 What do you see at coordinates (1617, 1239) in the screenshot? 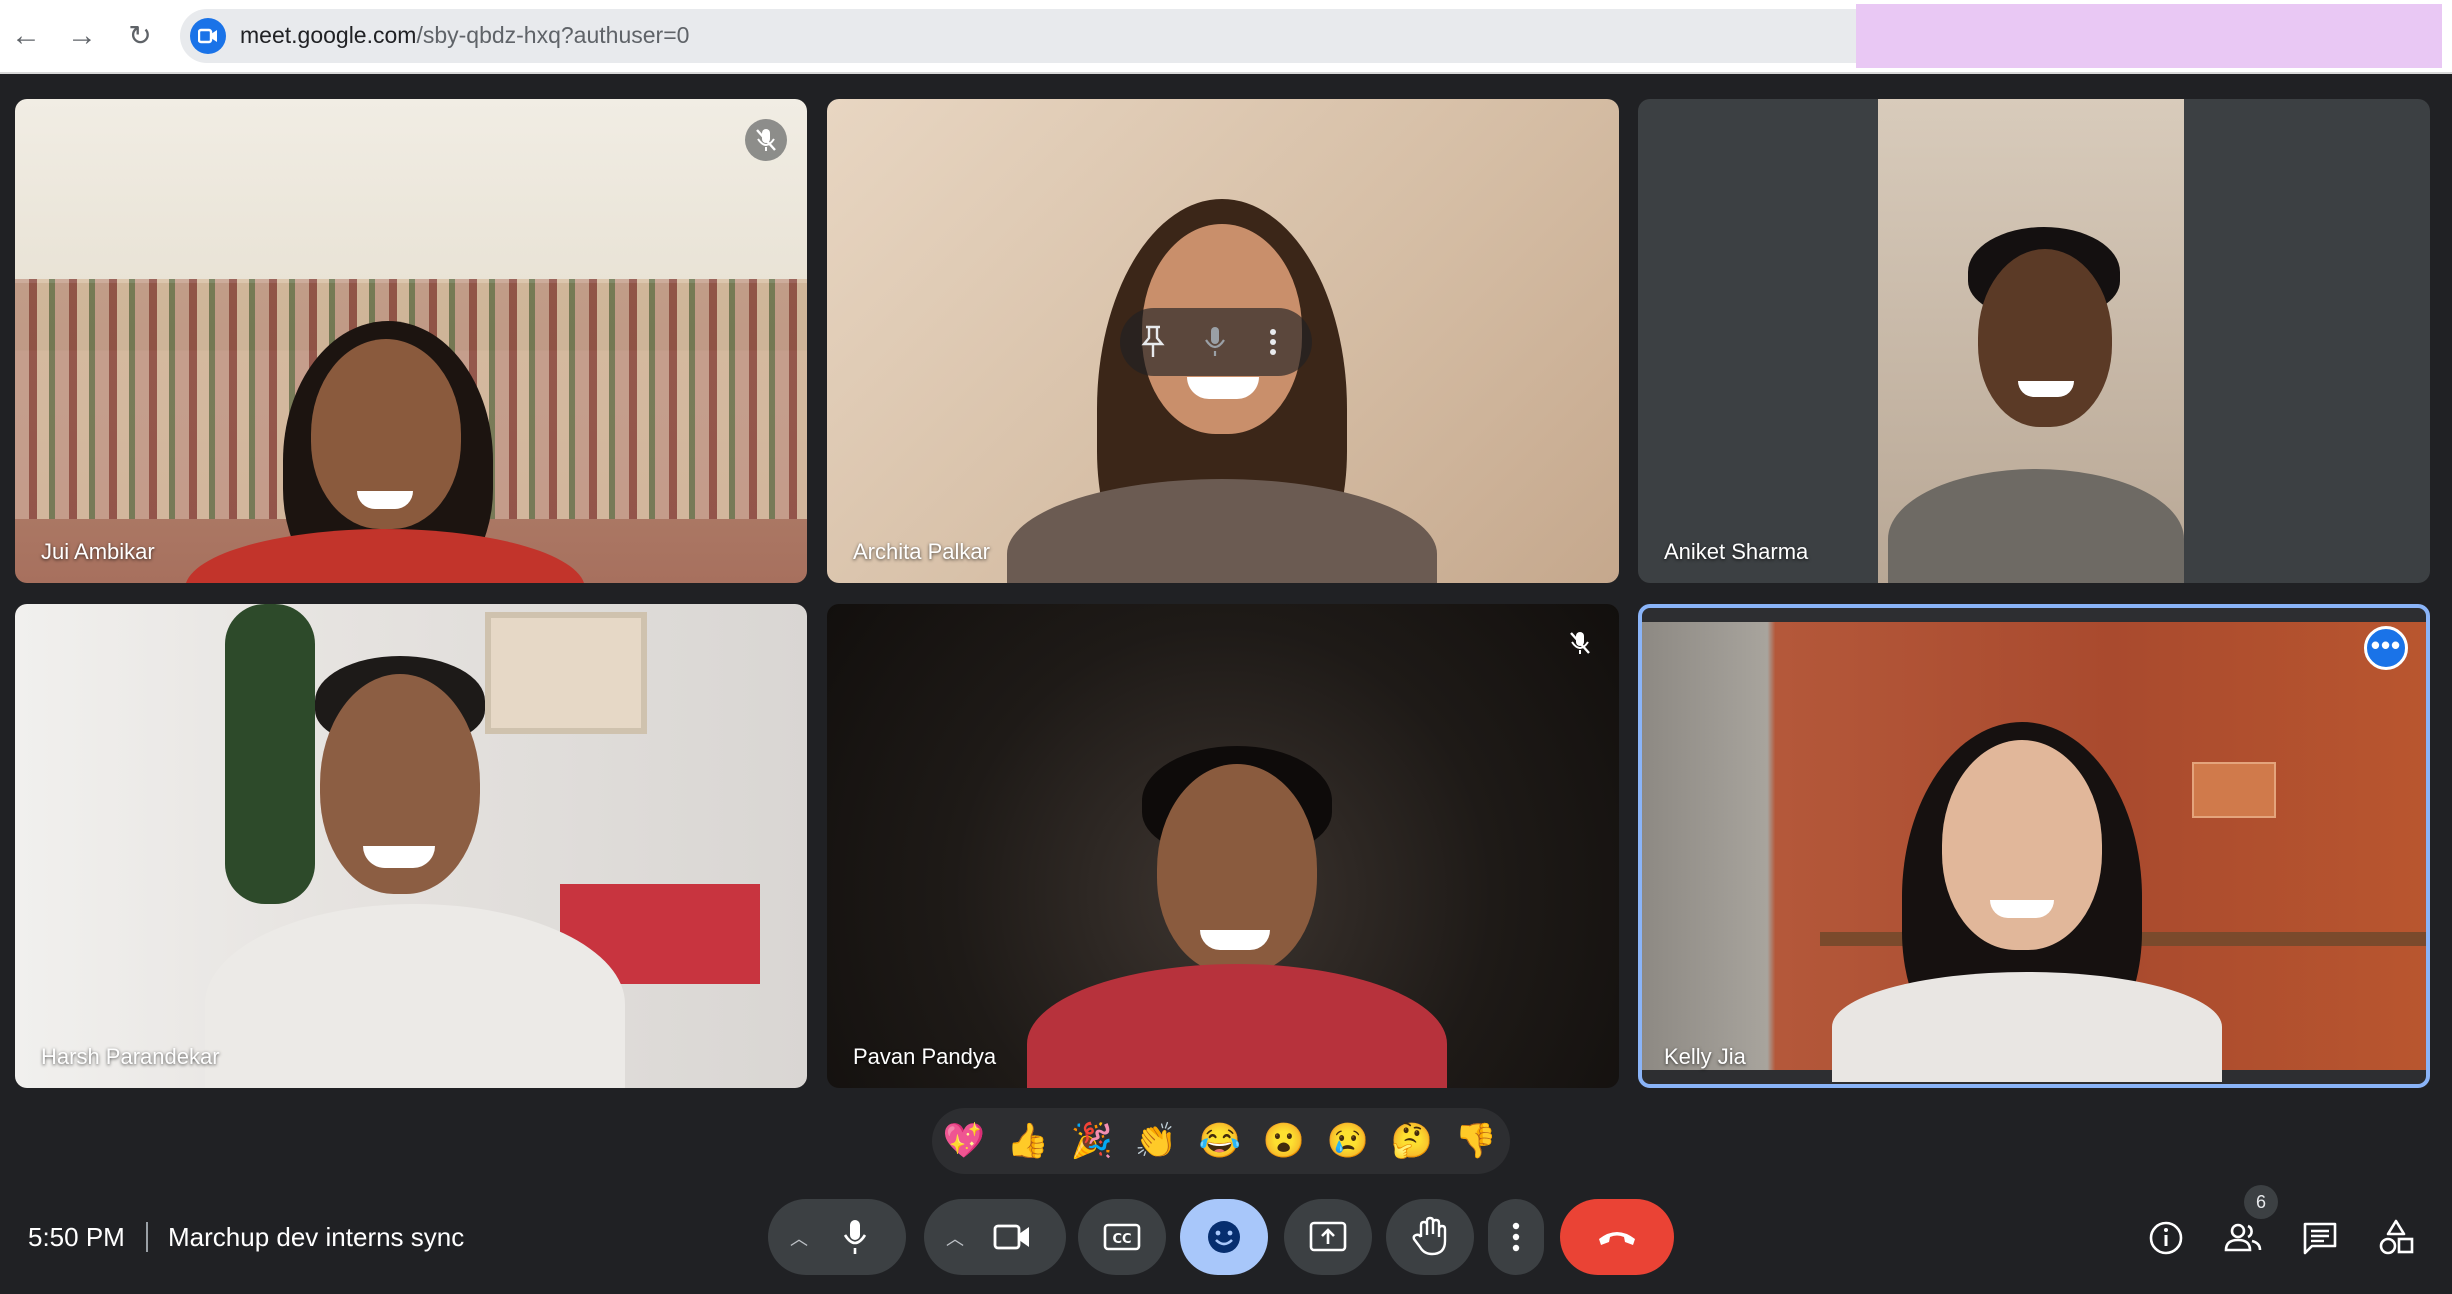
I see `call-end-icon` at bounding box center [1617, 1239].